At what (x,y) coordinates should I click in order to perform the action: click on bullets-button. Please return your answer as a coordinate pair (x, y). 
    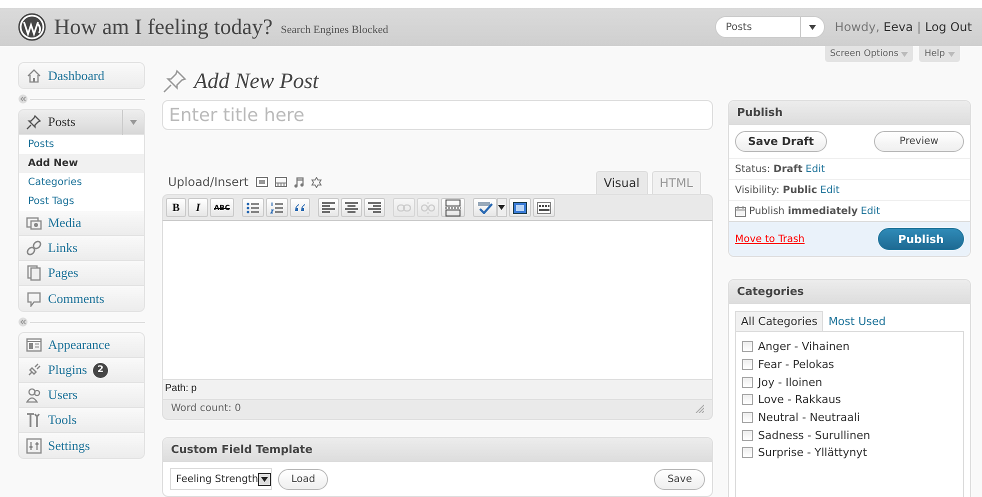
    Looking at the image, I should click on (253, 207).